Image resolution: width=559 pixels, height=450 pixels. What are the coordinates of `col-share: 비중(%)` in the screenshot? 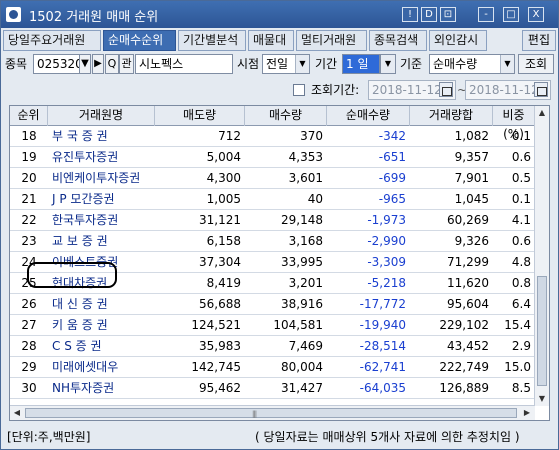 It's located at (514, 123).